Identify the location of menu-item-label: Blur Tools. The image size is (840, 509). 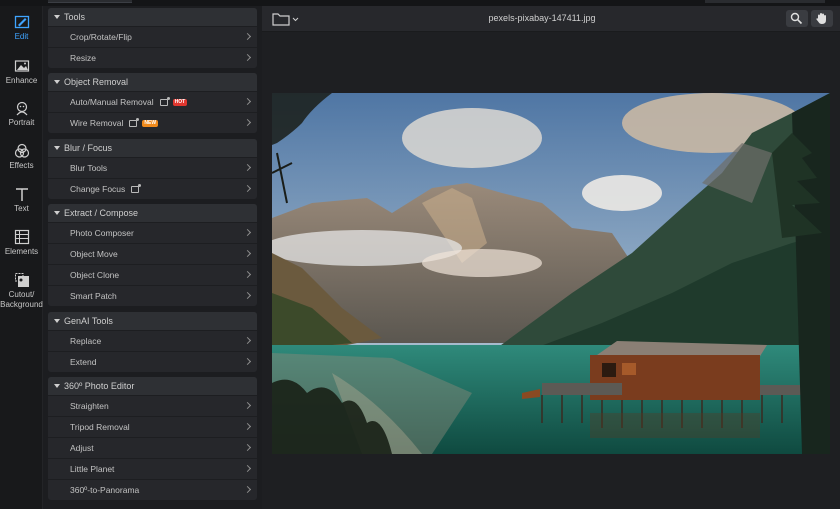
(89, 168).